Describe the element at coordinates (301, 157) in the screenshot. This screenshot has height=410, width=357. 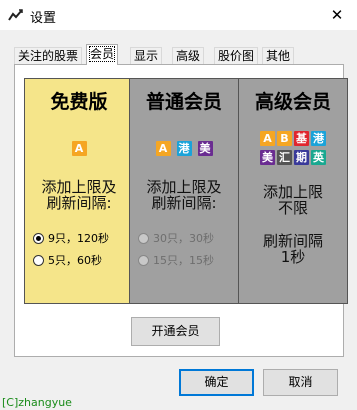
I see `futures-badge: 期` at that location.